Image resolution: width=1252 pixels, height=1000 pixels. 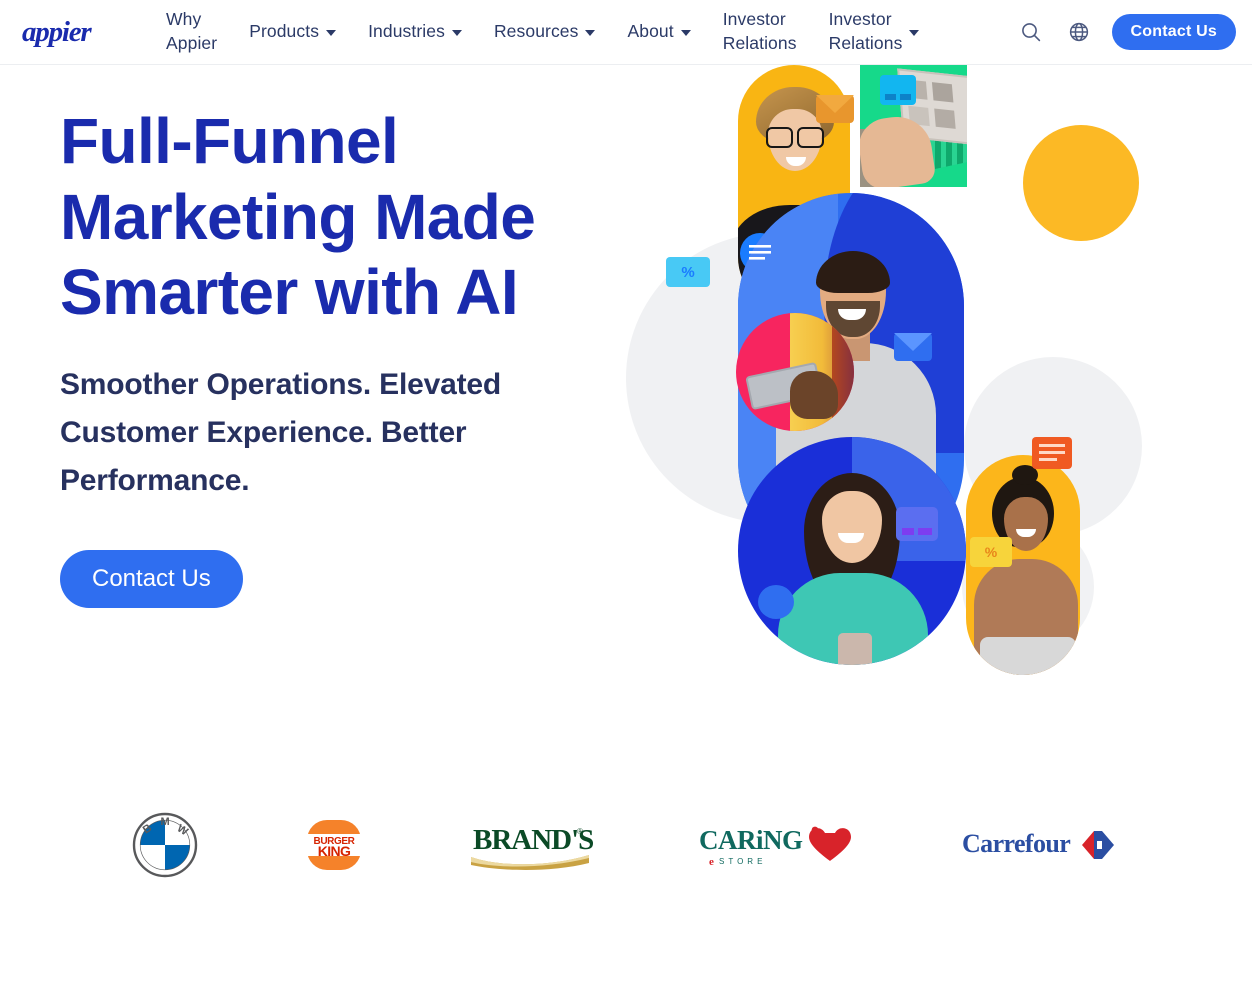 I want to click on burger-king-logo: BURGER KING, so click(x=333, y=845).